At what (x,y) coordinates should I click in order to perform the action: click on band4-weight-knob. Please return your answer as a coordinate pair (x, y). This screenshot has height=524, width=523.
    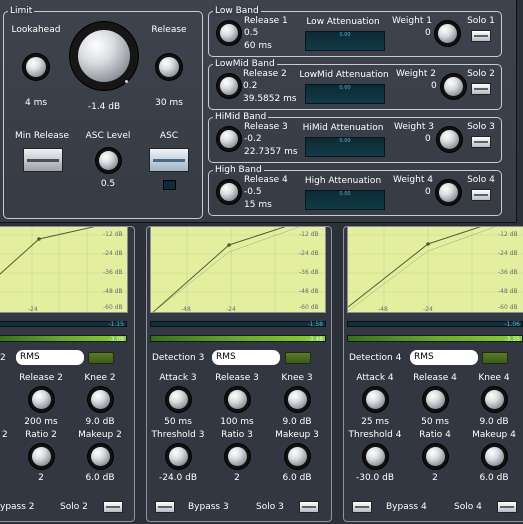
    Looking at the image, I should click on (448, 192).